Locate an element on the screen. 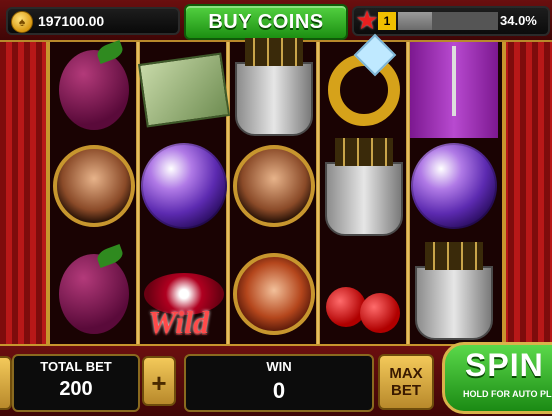  increase-bet-button: + is located at coordinates (159, 381).